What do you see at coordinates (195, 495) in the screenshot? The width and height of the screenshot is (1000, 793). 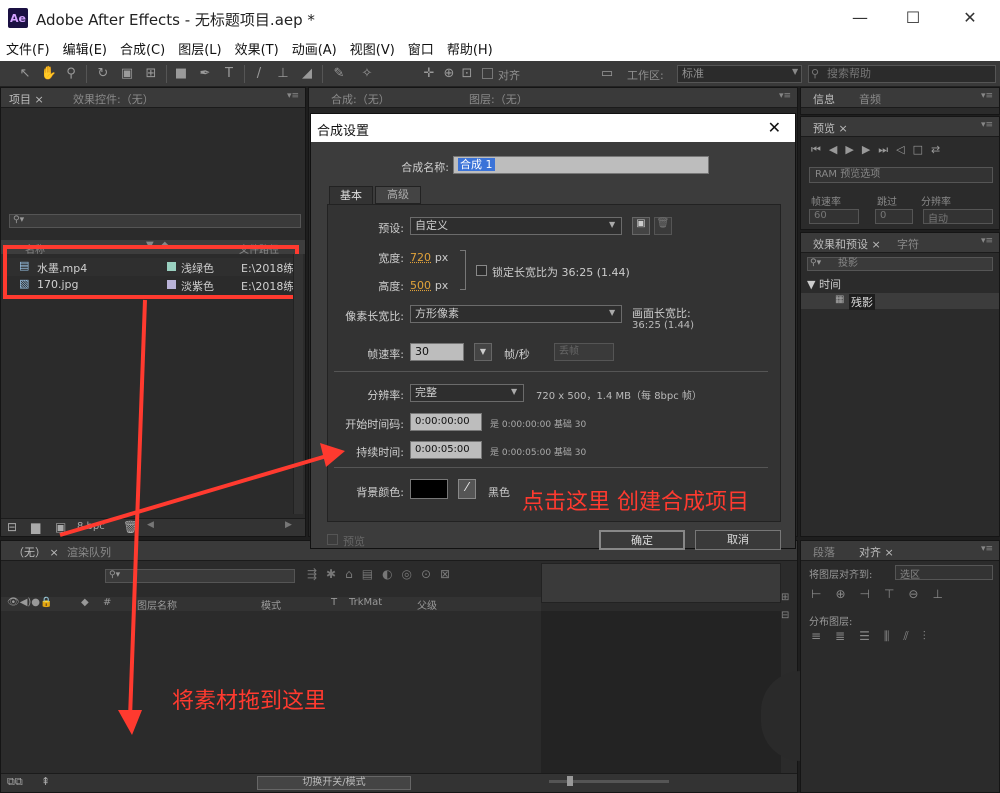 I see `click-arrow-line` at bounding box center [195, 495].